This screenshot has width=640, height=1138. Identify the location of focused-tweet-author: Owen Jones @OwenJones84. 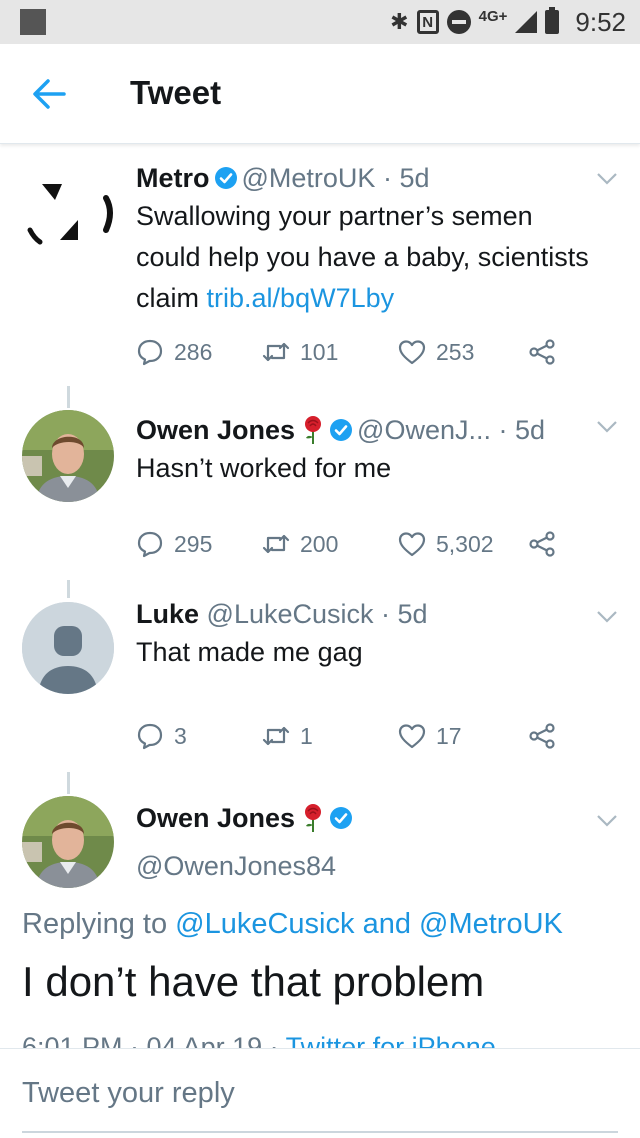
(363, 841).